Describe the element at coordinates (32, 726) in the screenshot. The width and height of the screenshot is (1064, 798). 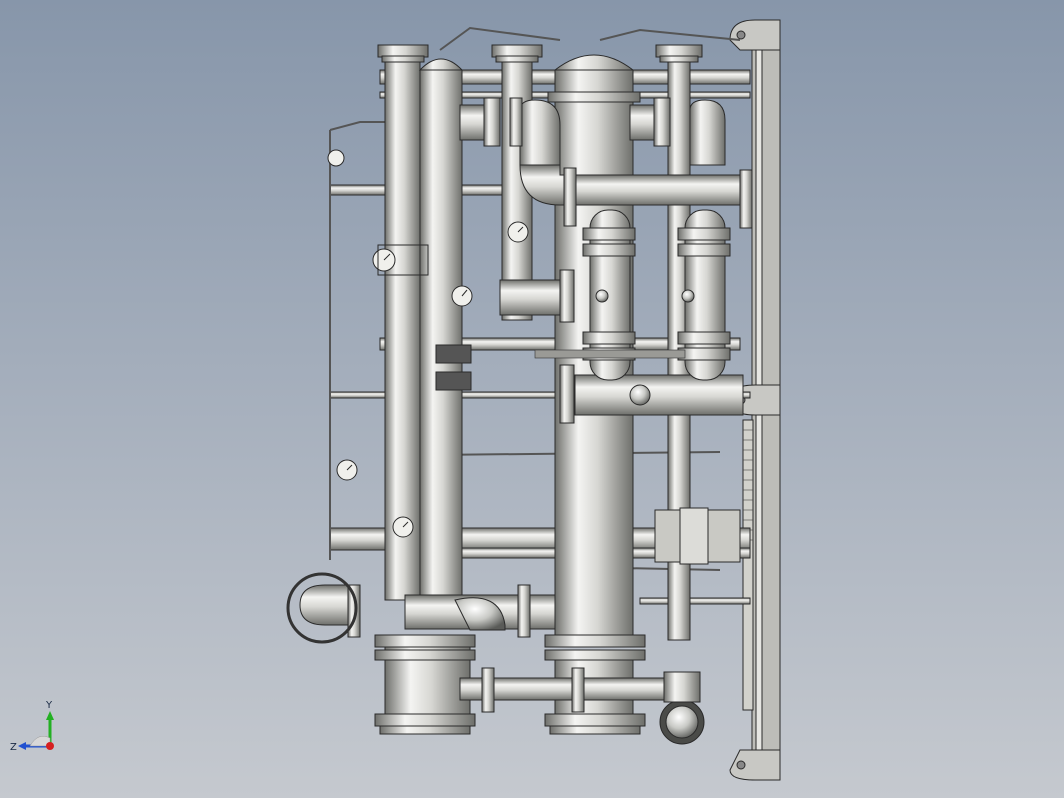
I see `coordinate-triad: Y Z` at that location.